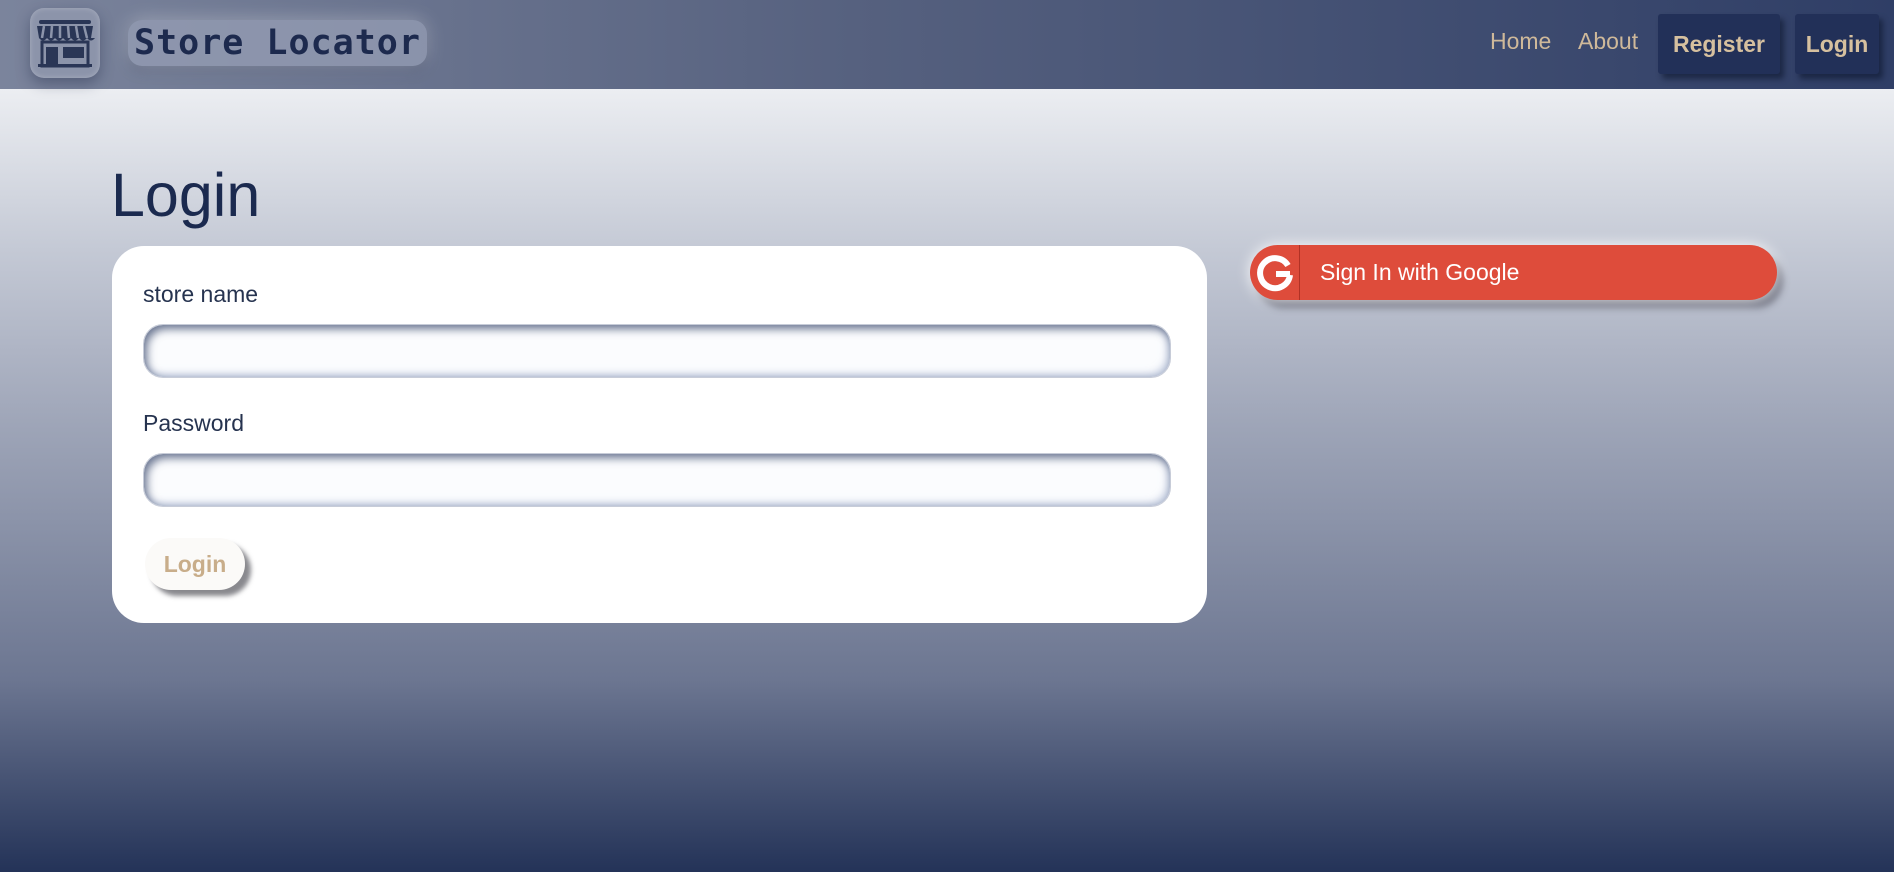 The image size is (1894, 872). Describe the element at coordinates (193, 423) in the screenshot. I see `password-label: Password` at that location.